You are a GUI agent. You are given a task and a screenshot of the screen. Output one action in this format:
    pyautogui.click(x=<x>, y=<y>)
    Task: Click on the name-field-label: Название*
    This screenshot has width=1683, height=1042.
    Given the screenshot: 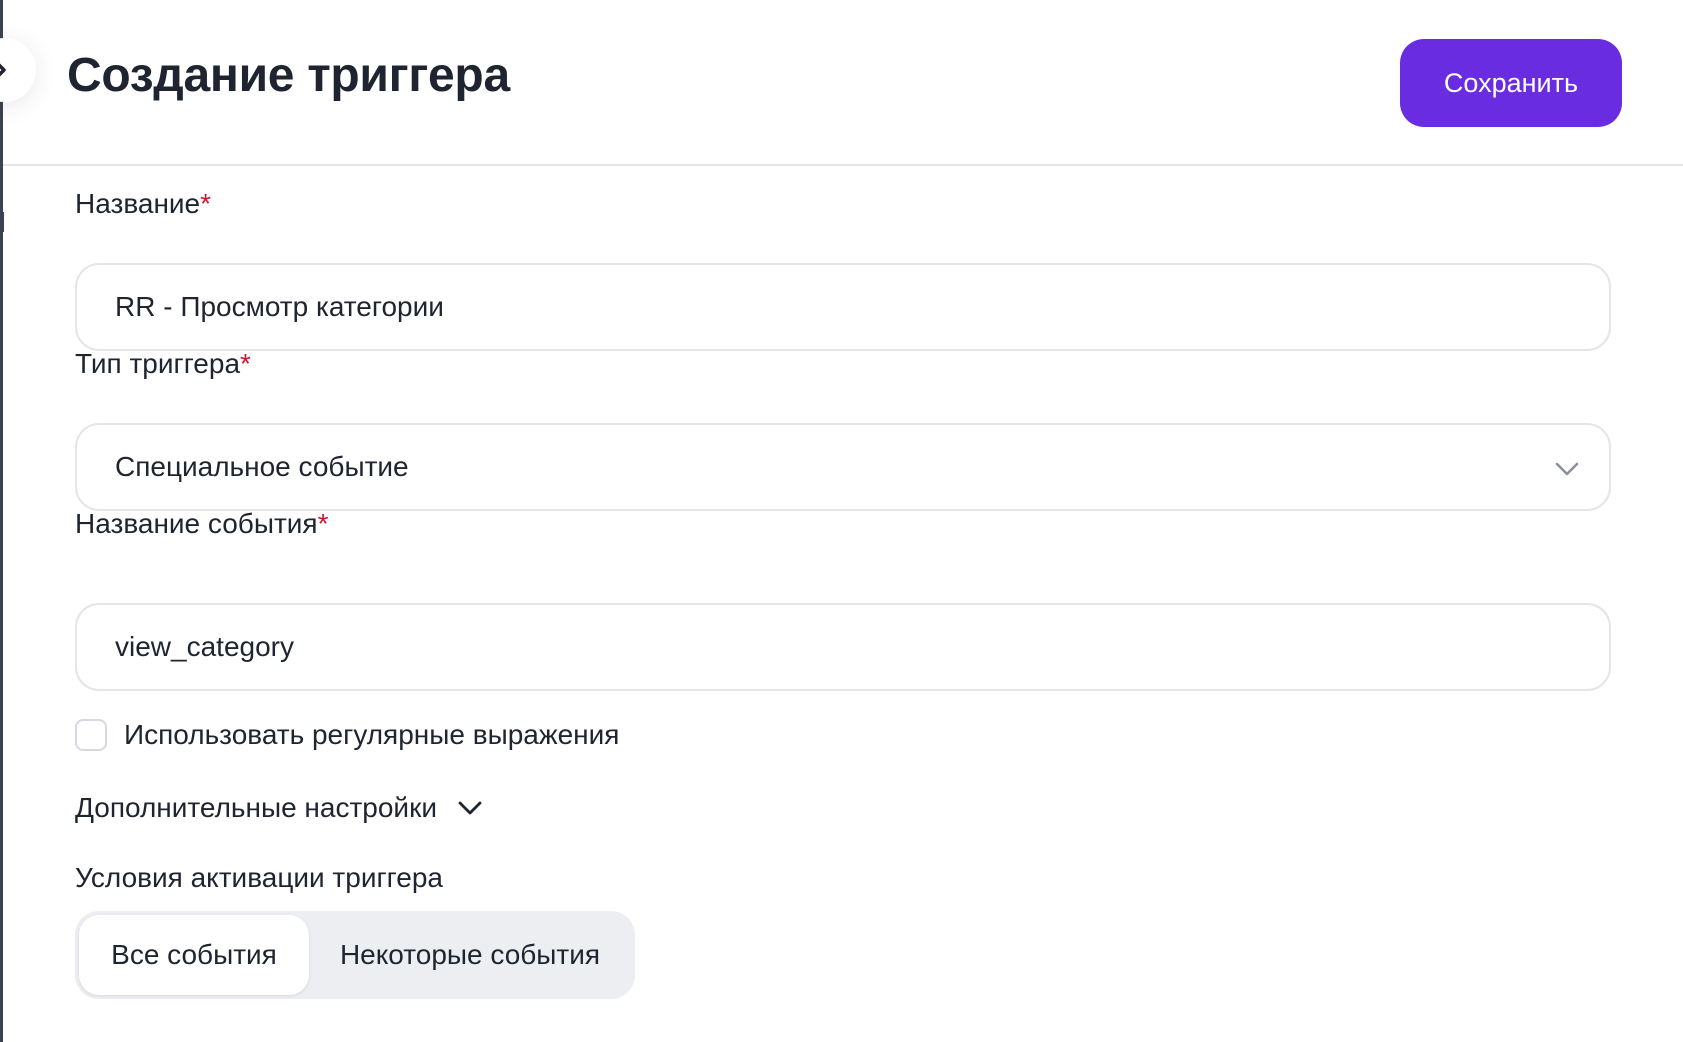 What is the action you would take?
    pyautogui.click(x=143, y=204)
    